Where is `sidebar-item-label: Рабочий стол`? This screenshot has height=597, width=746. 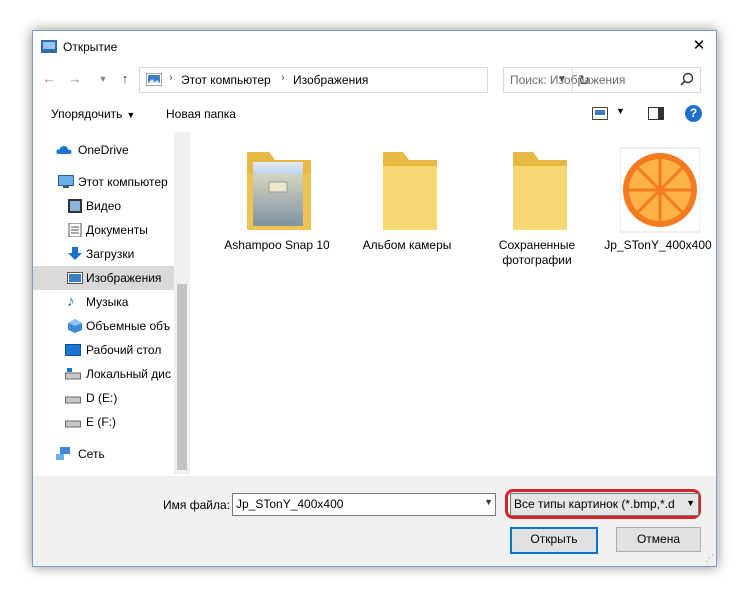 sidebar-item-label: Рабочий стол is located at coordinates (124, 350).